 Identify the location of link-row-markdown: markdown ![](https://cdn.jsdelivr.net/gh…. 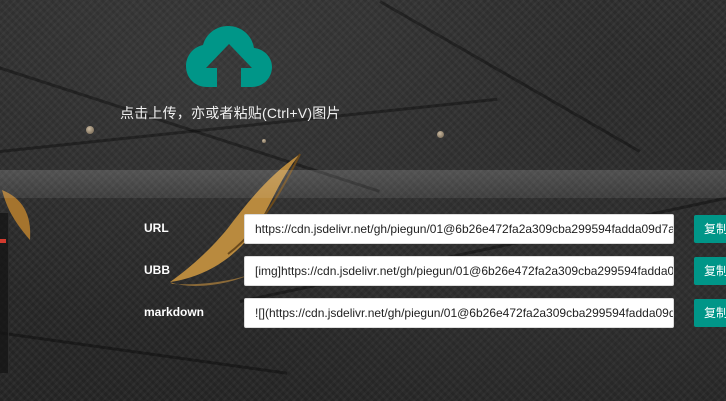
(363, 313).